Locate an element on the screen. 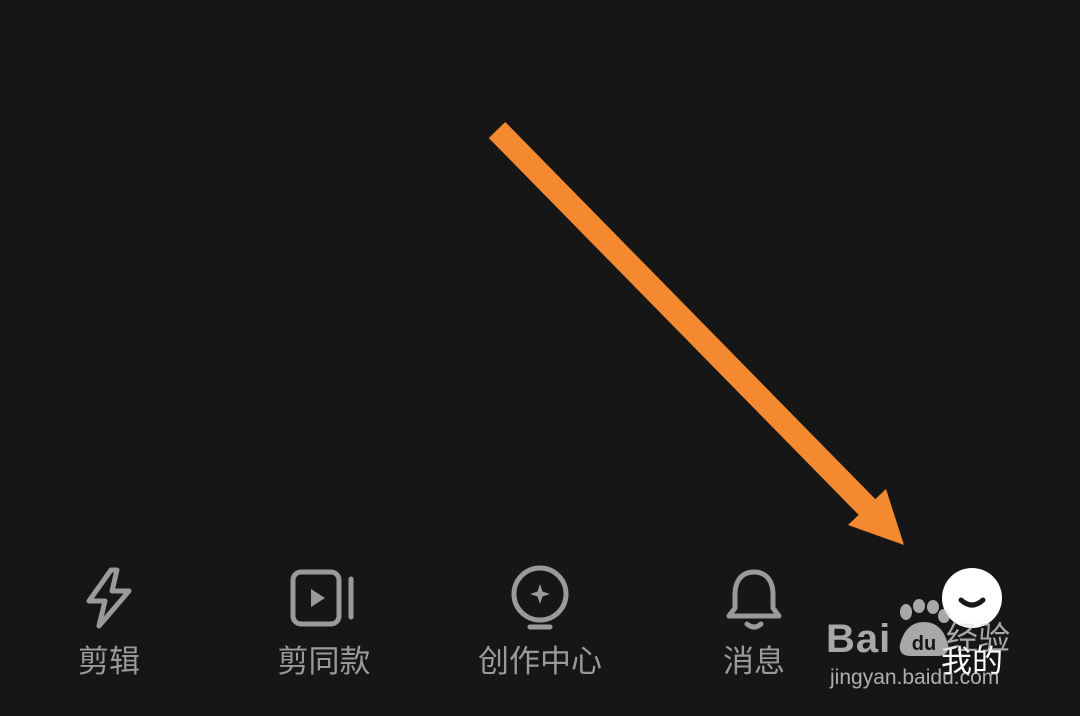 The height and width of the screenshot is (716, 1080). tab-edit: 剪辑 is located at coordinates (109, 625).